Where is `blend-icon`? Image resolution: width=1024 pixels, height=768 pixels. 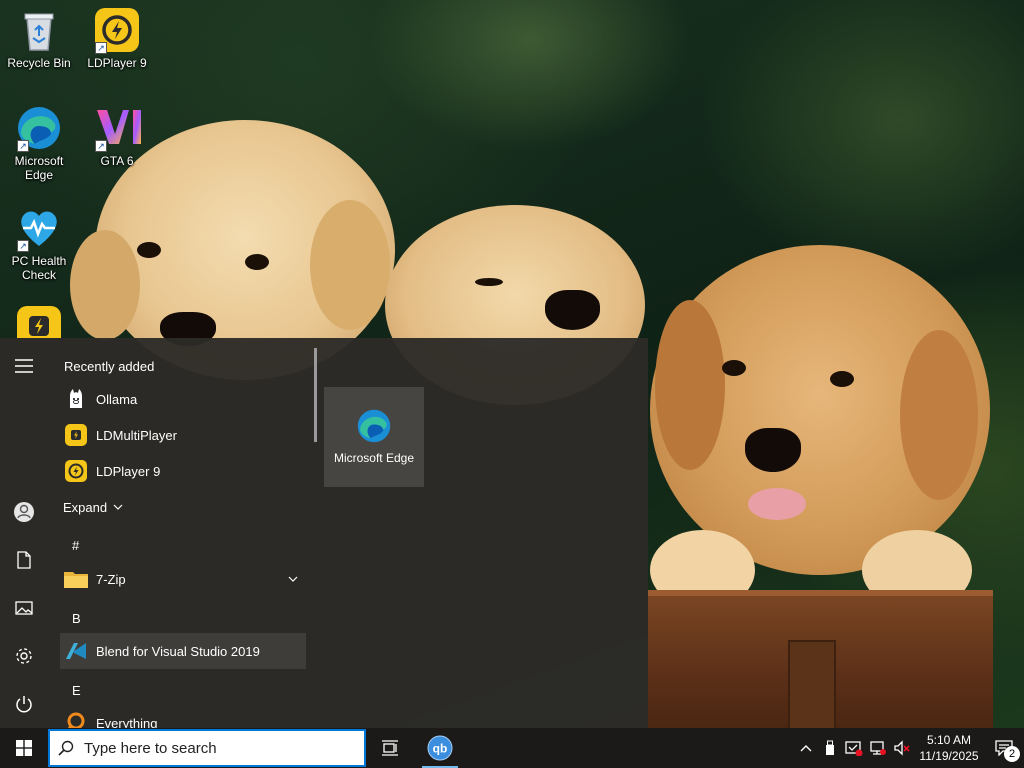 blend-icon is located at coordinates (76, 651).